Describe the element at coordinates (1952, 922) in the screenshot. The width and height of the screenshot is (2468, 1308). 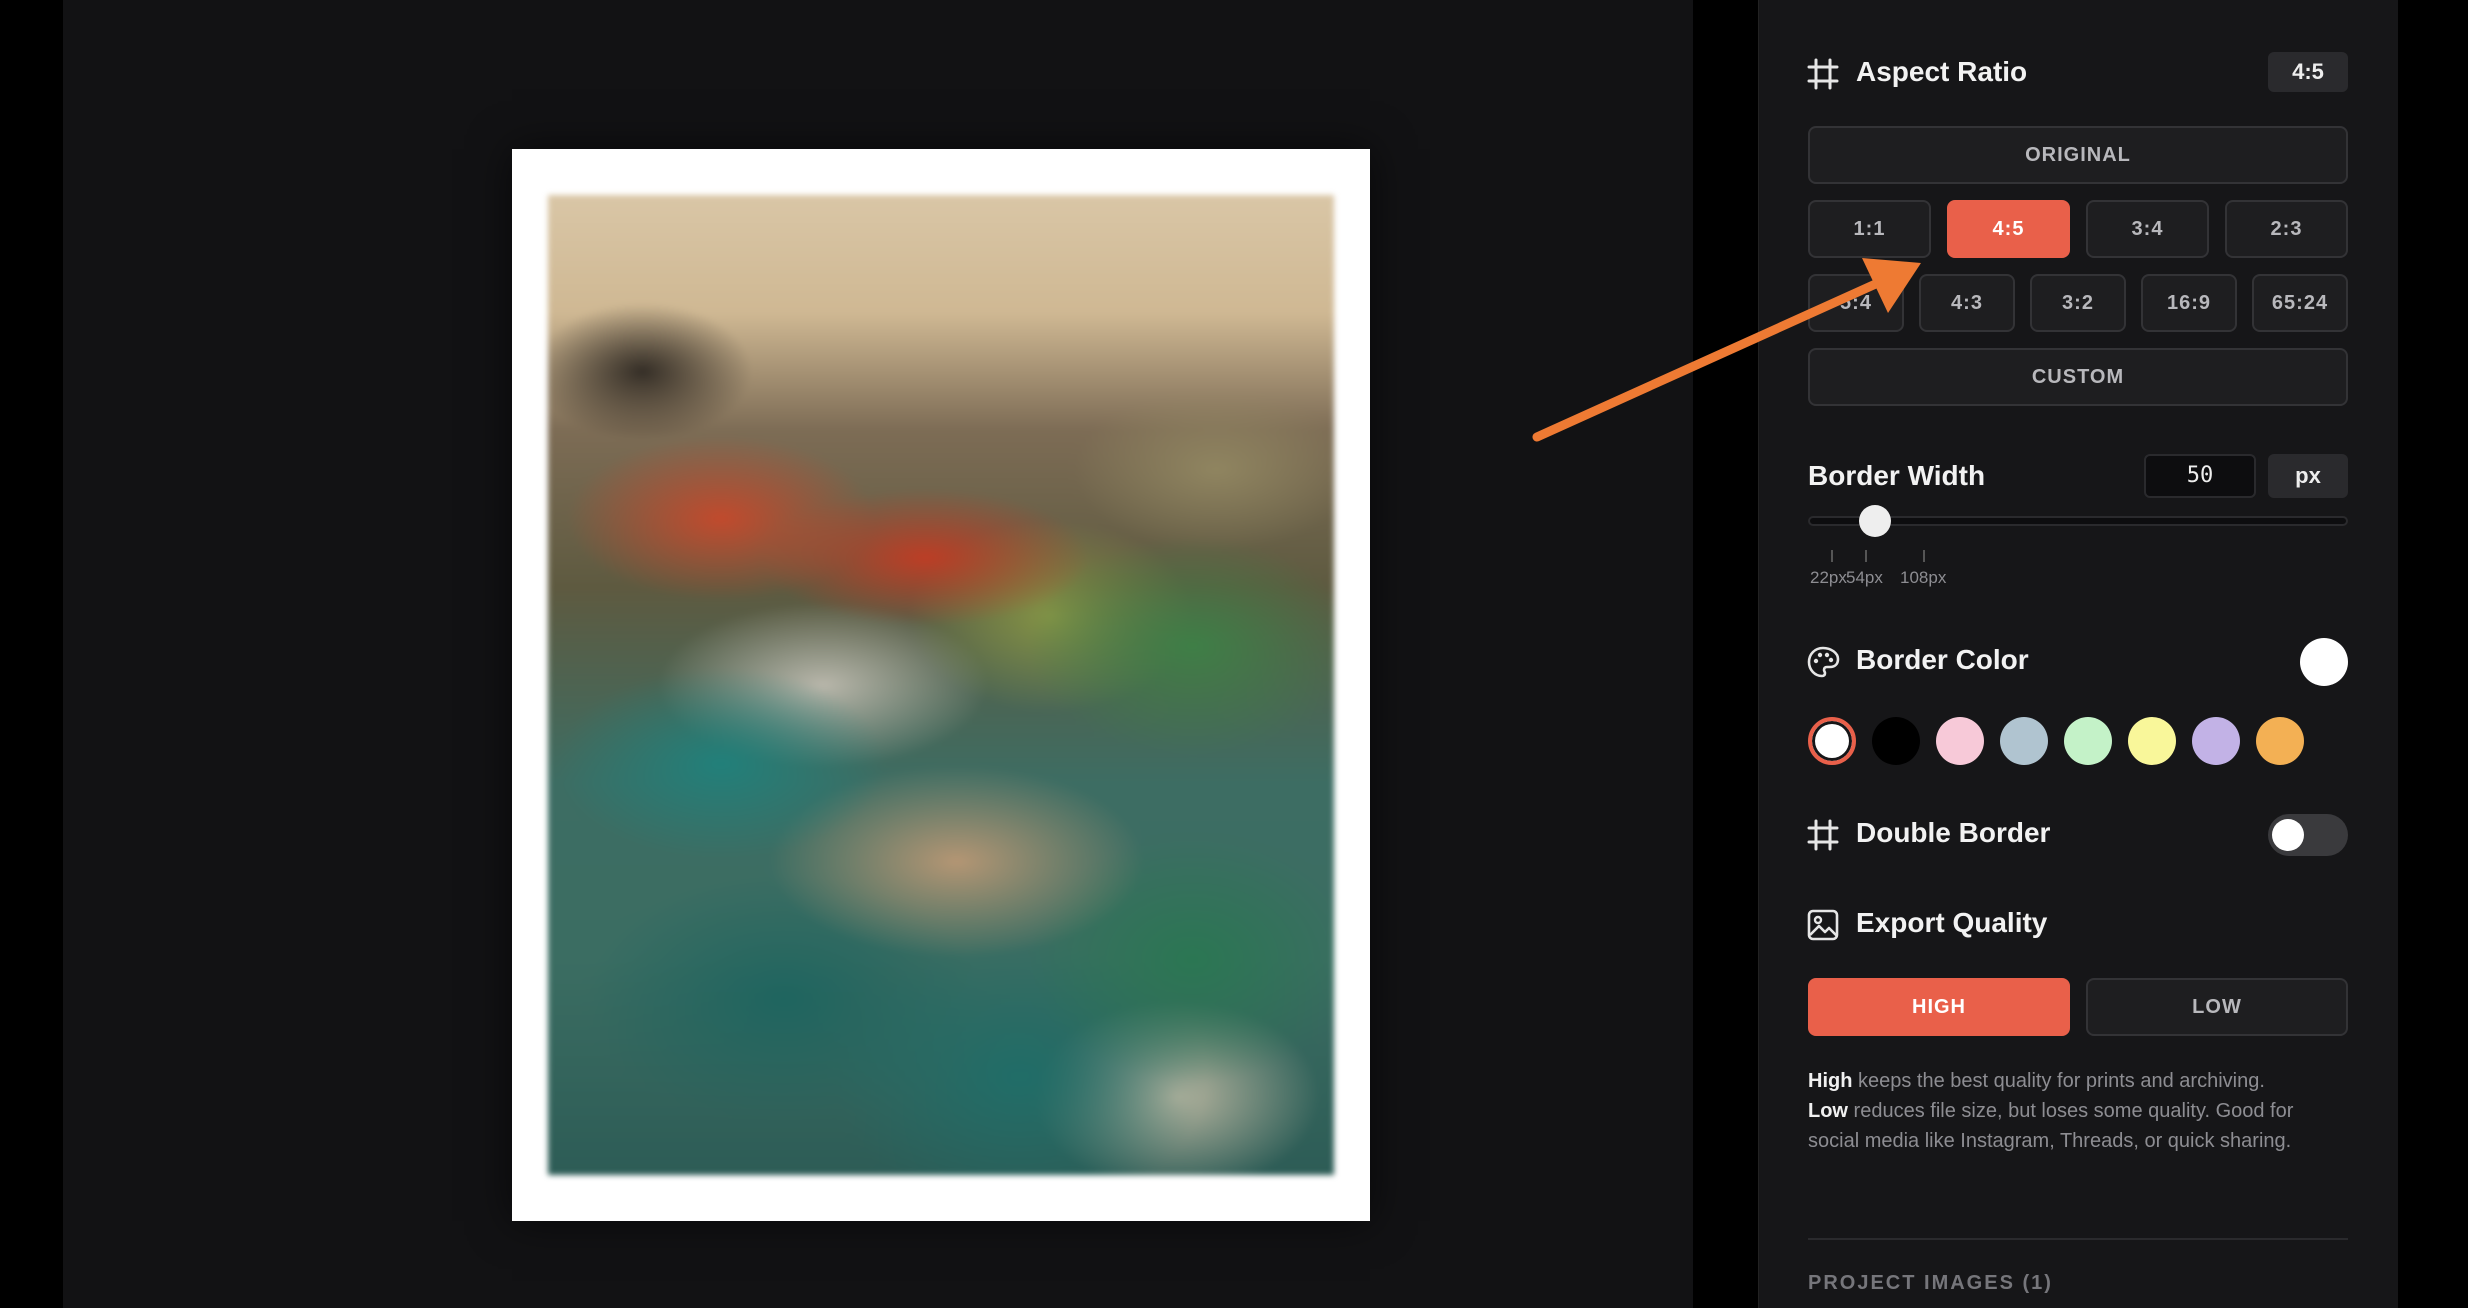
I see `export-quality-title: Export Quality` at that location.